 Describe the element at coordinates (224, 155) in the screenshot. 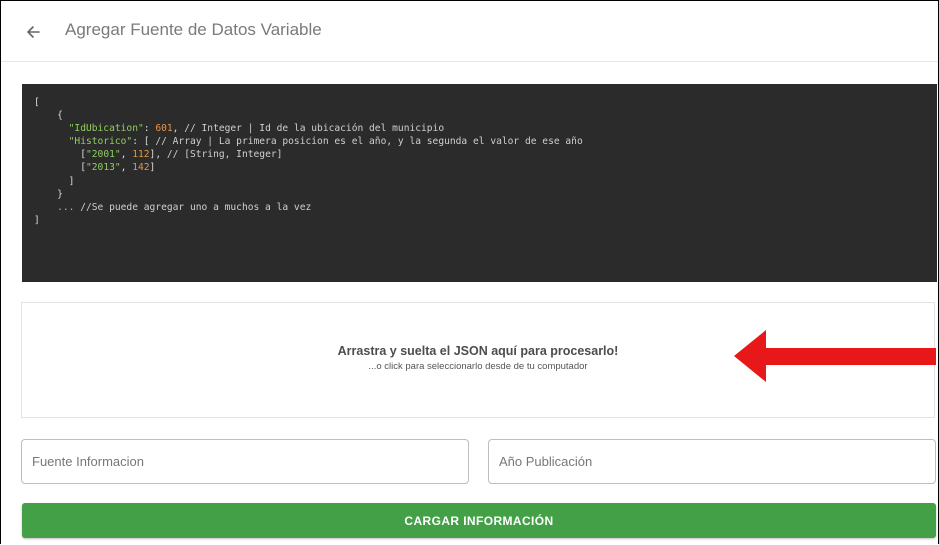

I see `code-comment: // [String, Integer]` at that location.